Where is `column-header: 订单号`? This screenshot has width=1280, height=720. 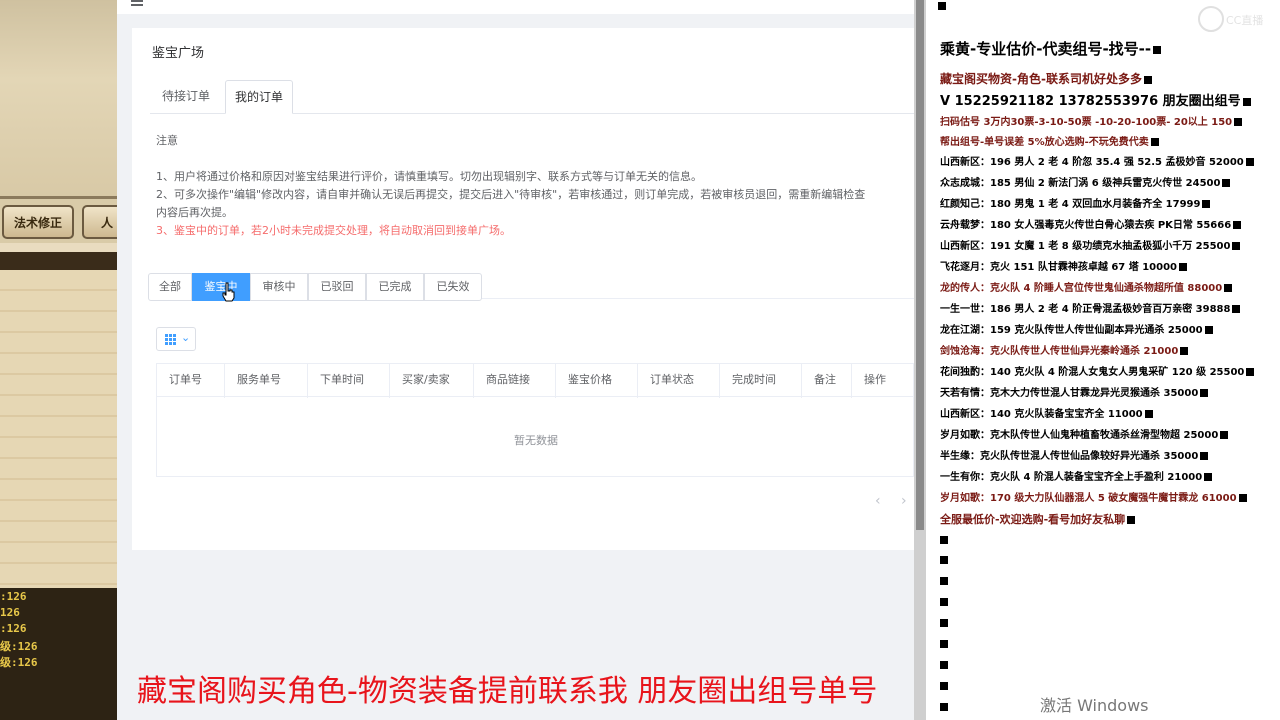
column-header: 订单号 is located at coordinates (191, 381).